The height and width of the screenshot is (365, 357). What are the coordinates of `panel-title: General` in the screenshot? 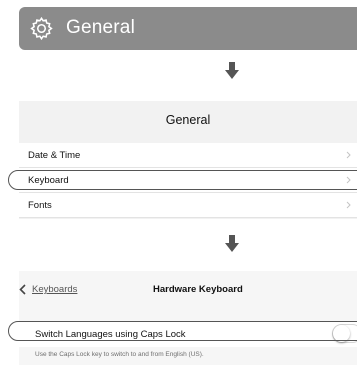 It's located at (188, 120).